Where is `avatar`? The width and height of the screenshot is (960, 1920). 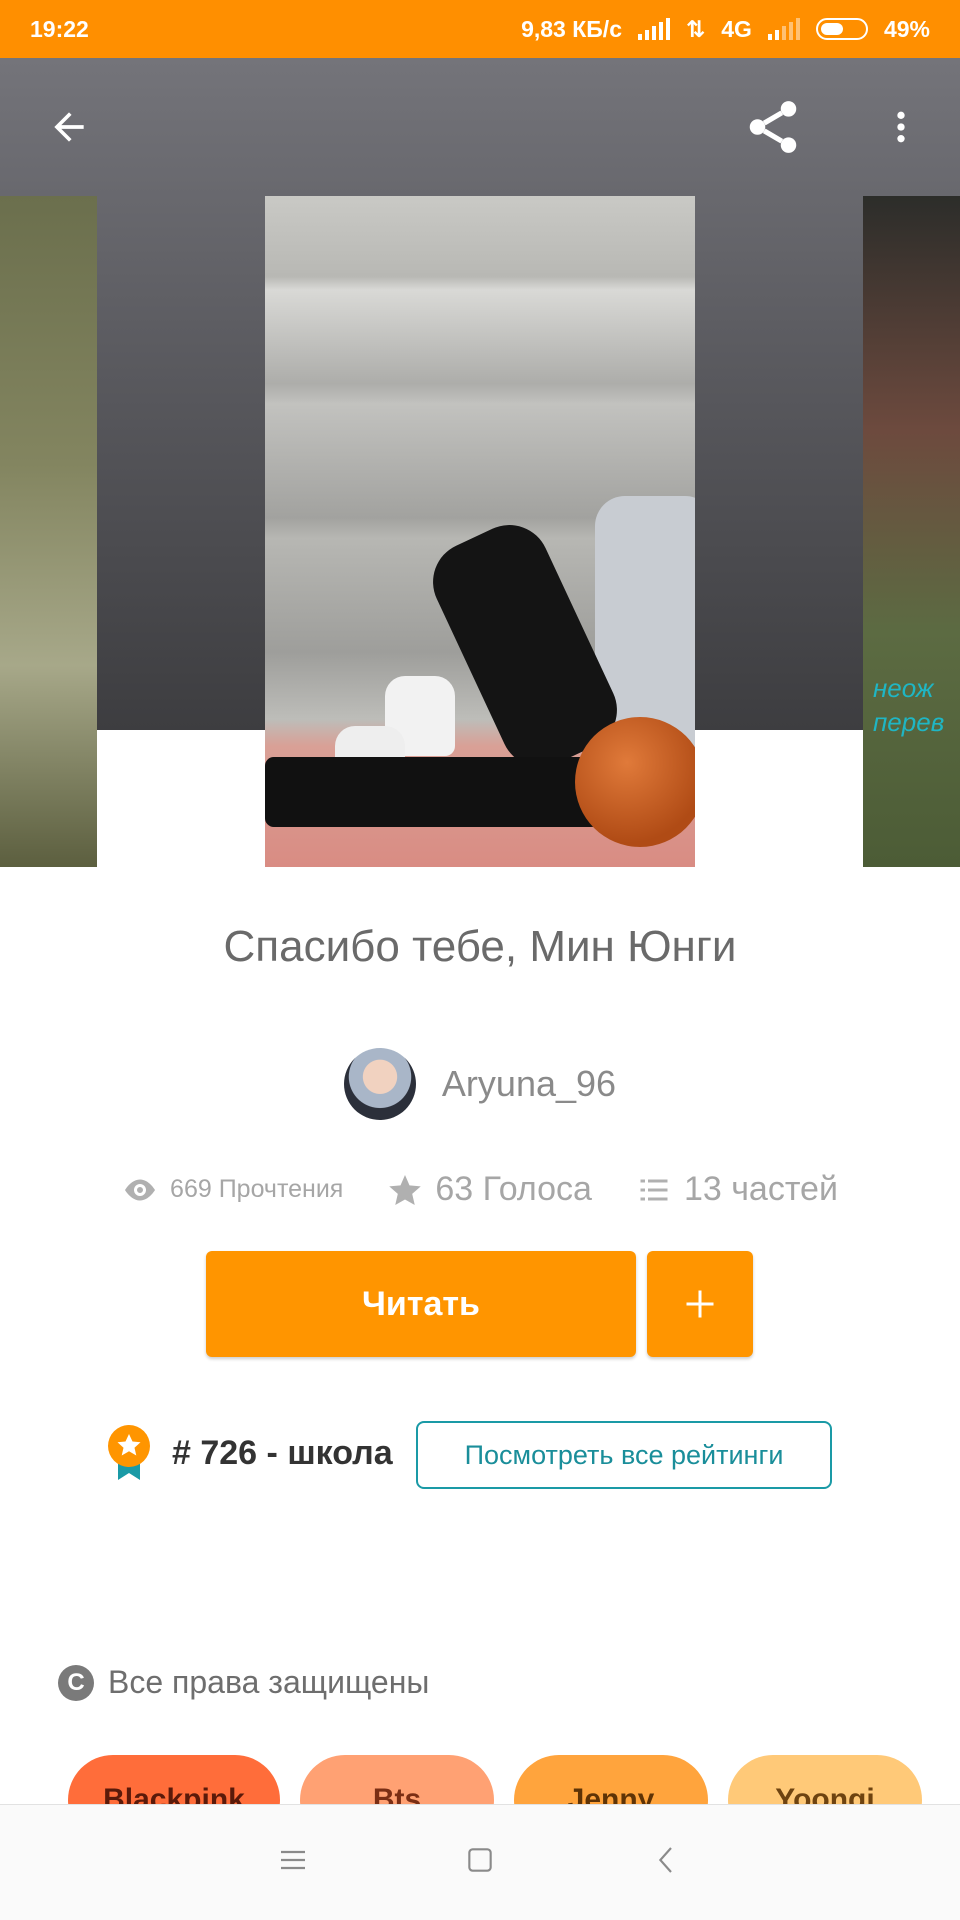
avatar is located at coordinates (379, 1084).